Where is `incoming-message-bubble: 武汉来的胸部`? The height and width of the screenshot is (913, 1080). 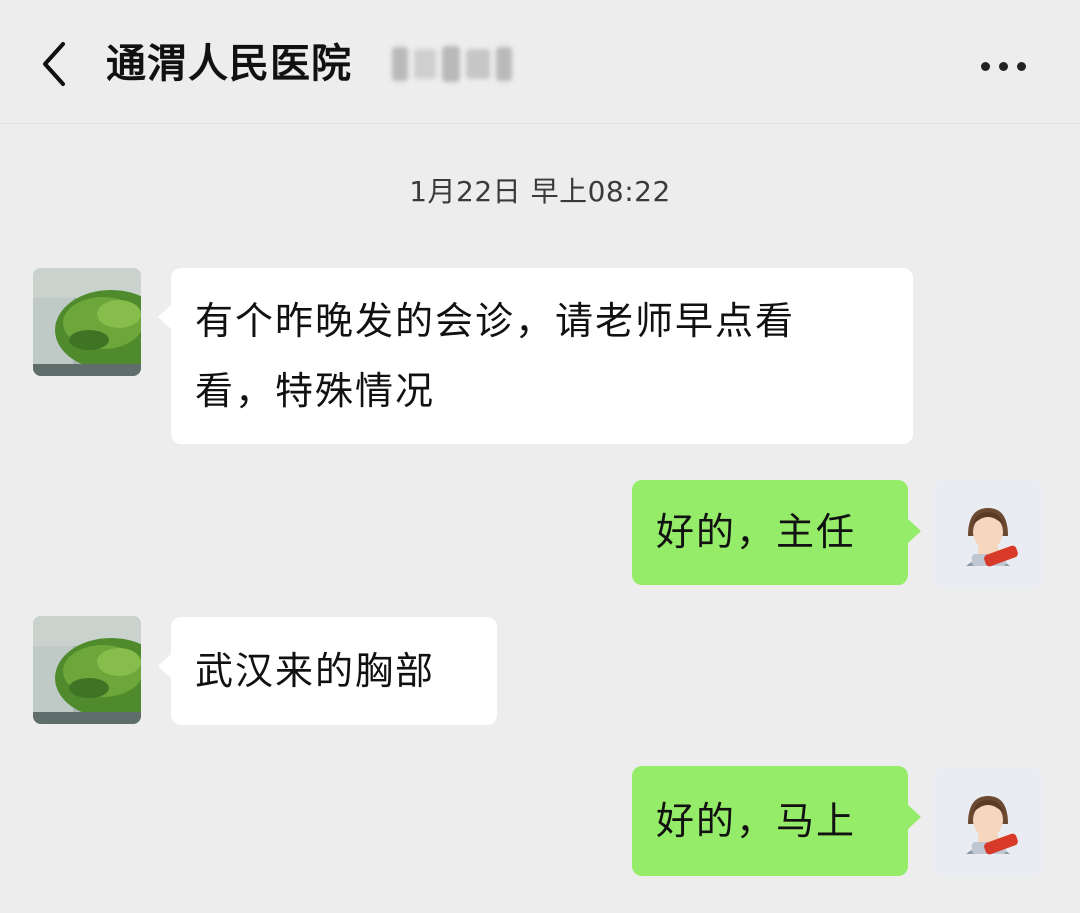
incoming-message-bubble: 武汉来的胸部 is located at coordinates (327, 671).